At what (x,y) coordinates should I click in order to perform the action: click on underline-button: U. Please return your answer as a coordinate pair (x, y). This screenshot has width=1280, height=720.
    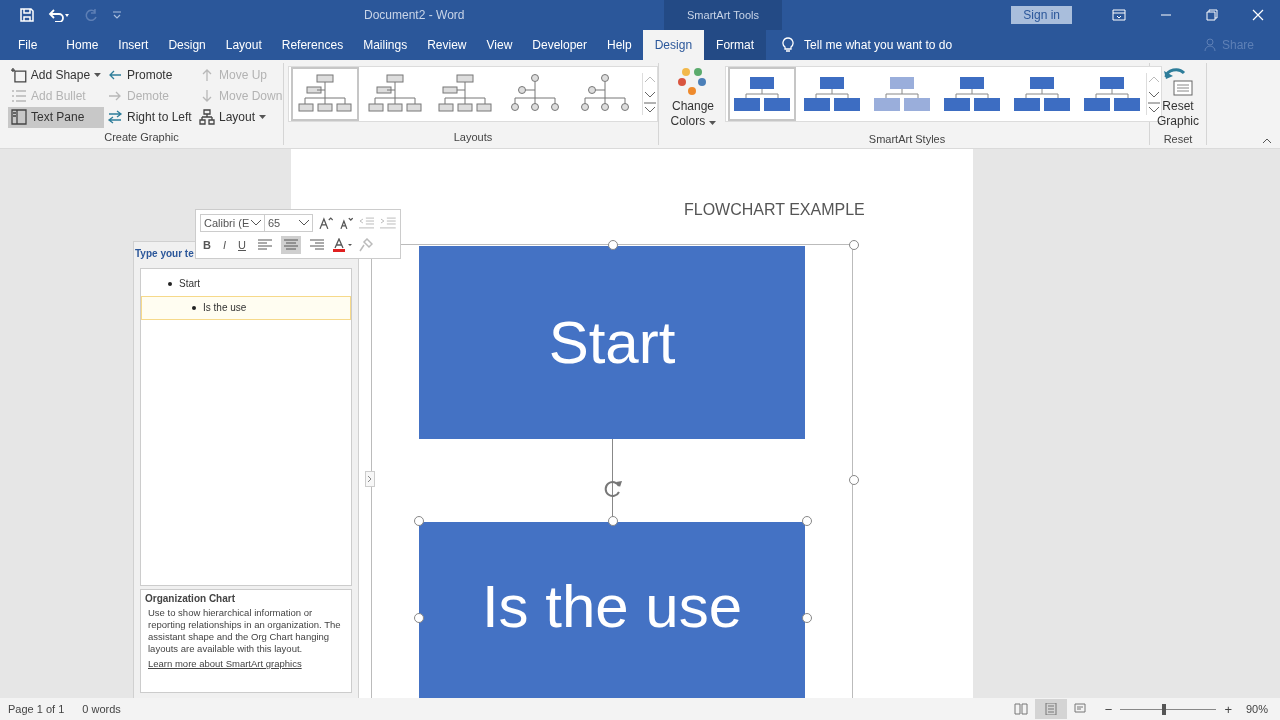
    Looking at the image, I should click on (242, 244).